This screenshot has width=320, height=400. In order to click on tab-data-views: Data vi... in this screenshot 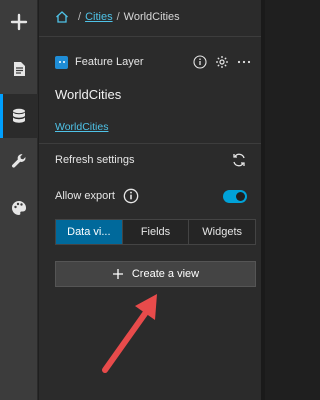, I will do `click(89, 232)`.